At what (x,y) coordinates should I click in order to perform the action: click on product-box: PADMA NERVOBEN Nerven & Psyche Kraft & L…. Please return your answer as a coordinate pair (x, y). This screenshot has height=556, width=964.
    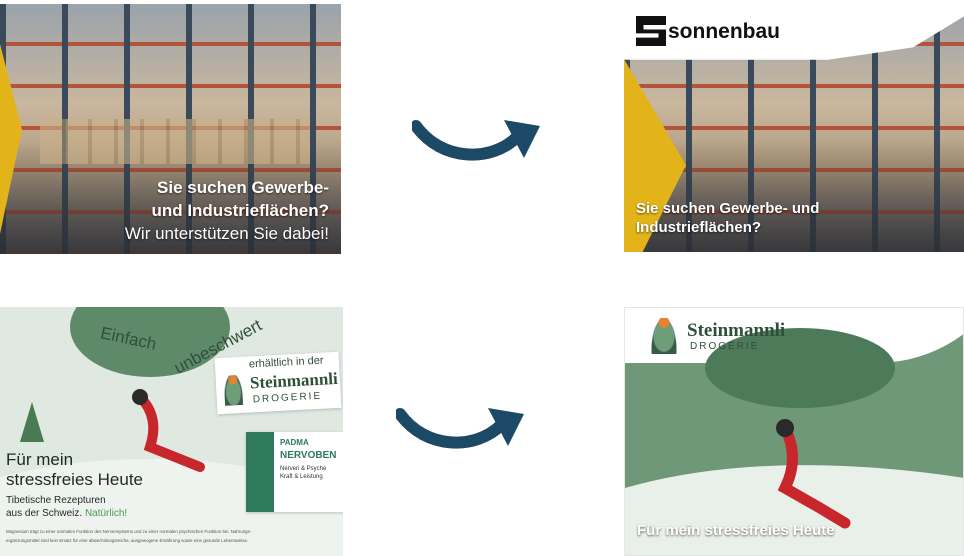
    Looking at the image, I should click on (294, 472).